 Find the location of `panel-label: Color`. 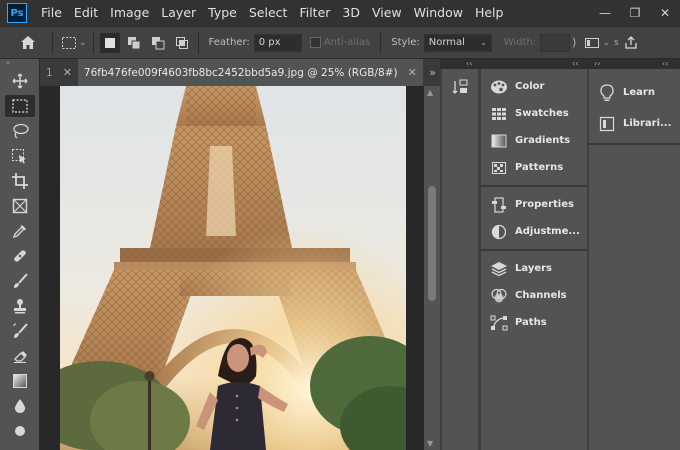

panel-label: Color is located at coordinates (530, 86).